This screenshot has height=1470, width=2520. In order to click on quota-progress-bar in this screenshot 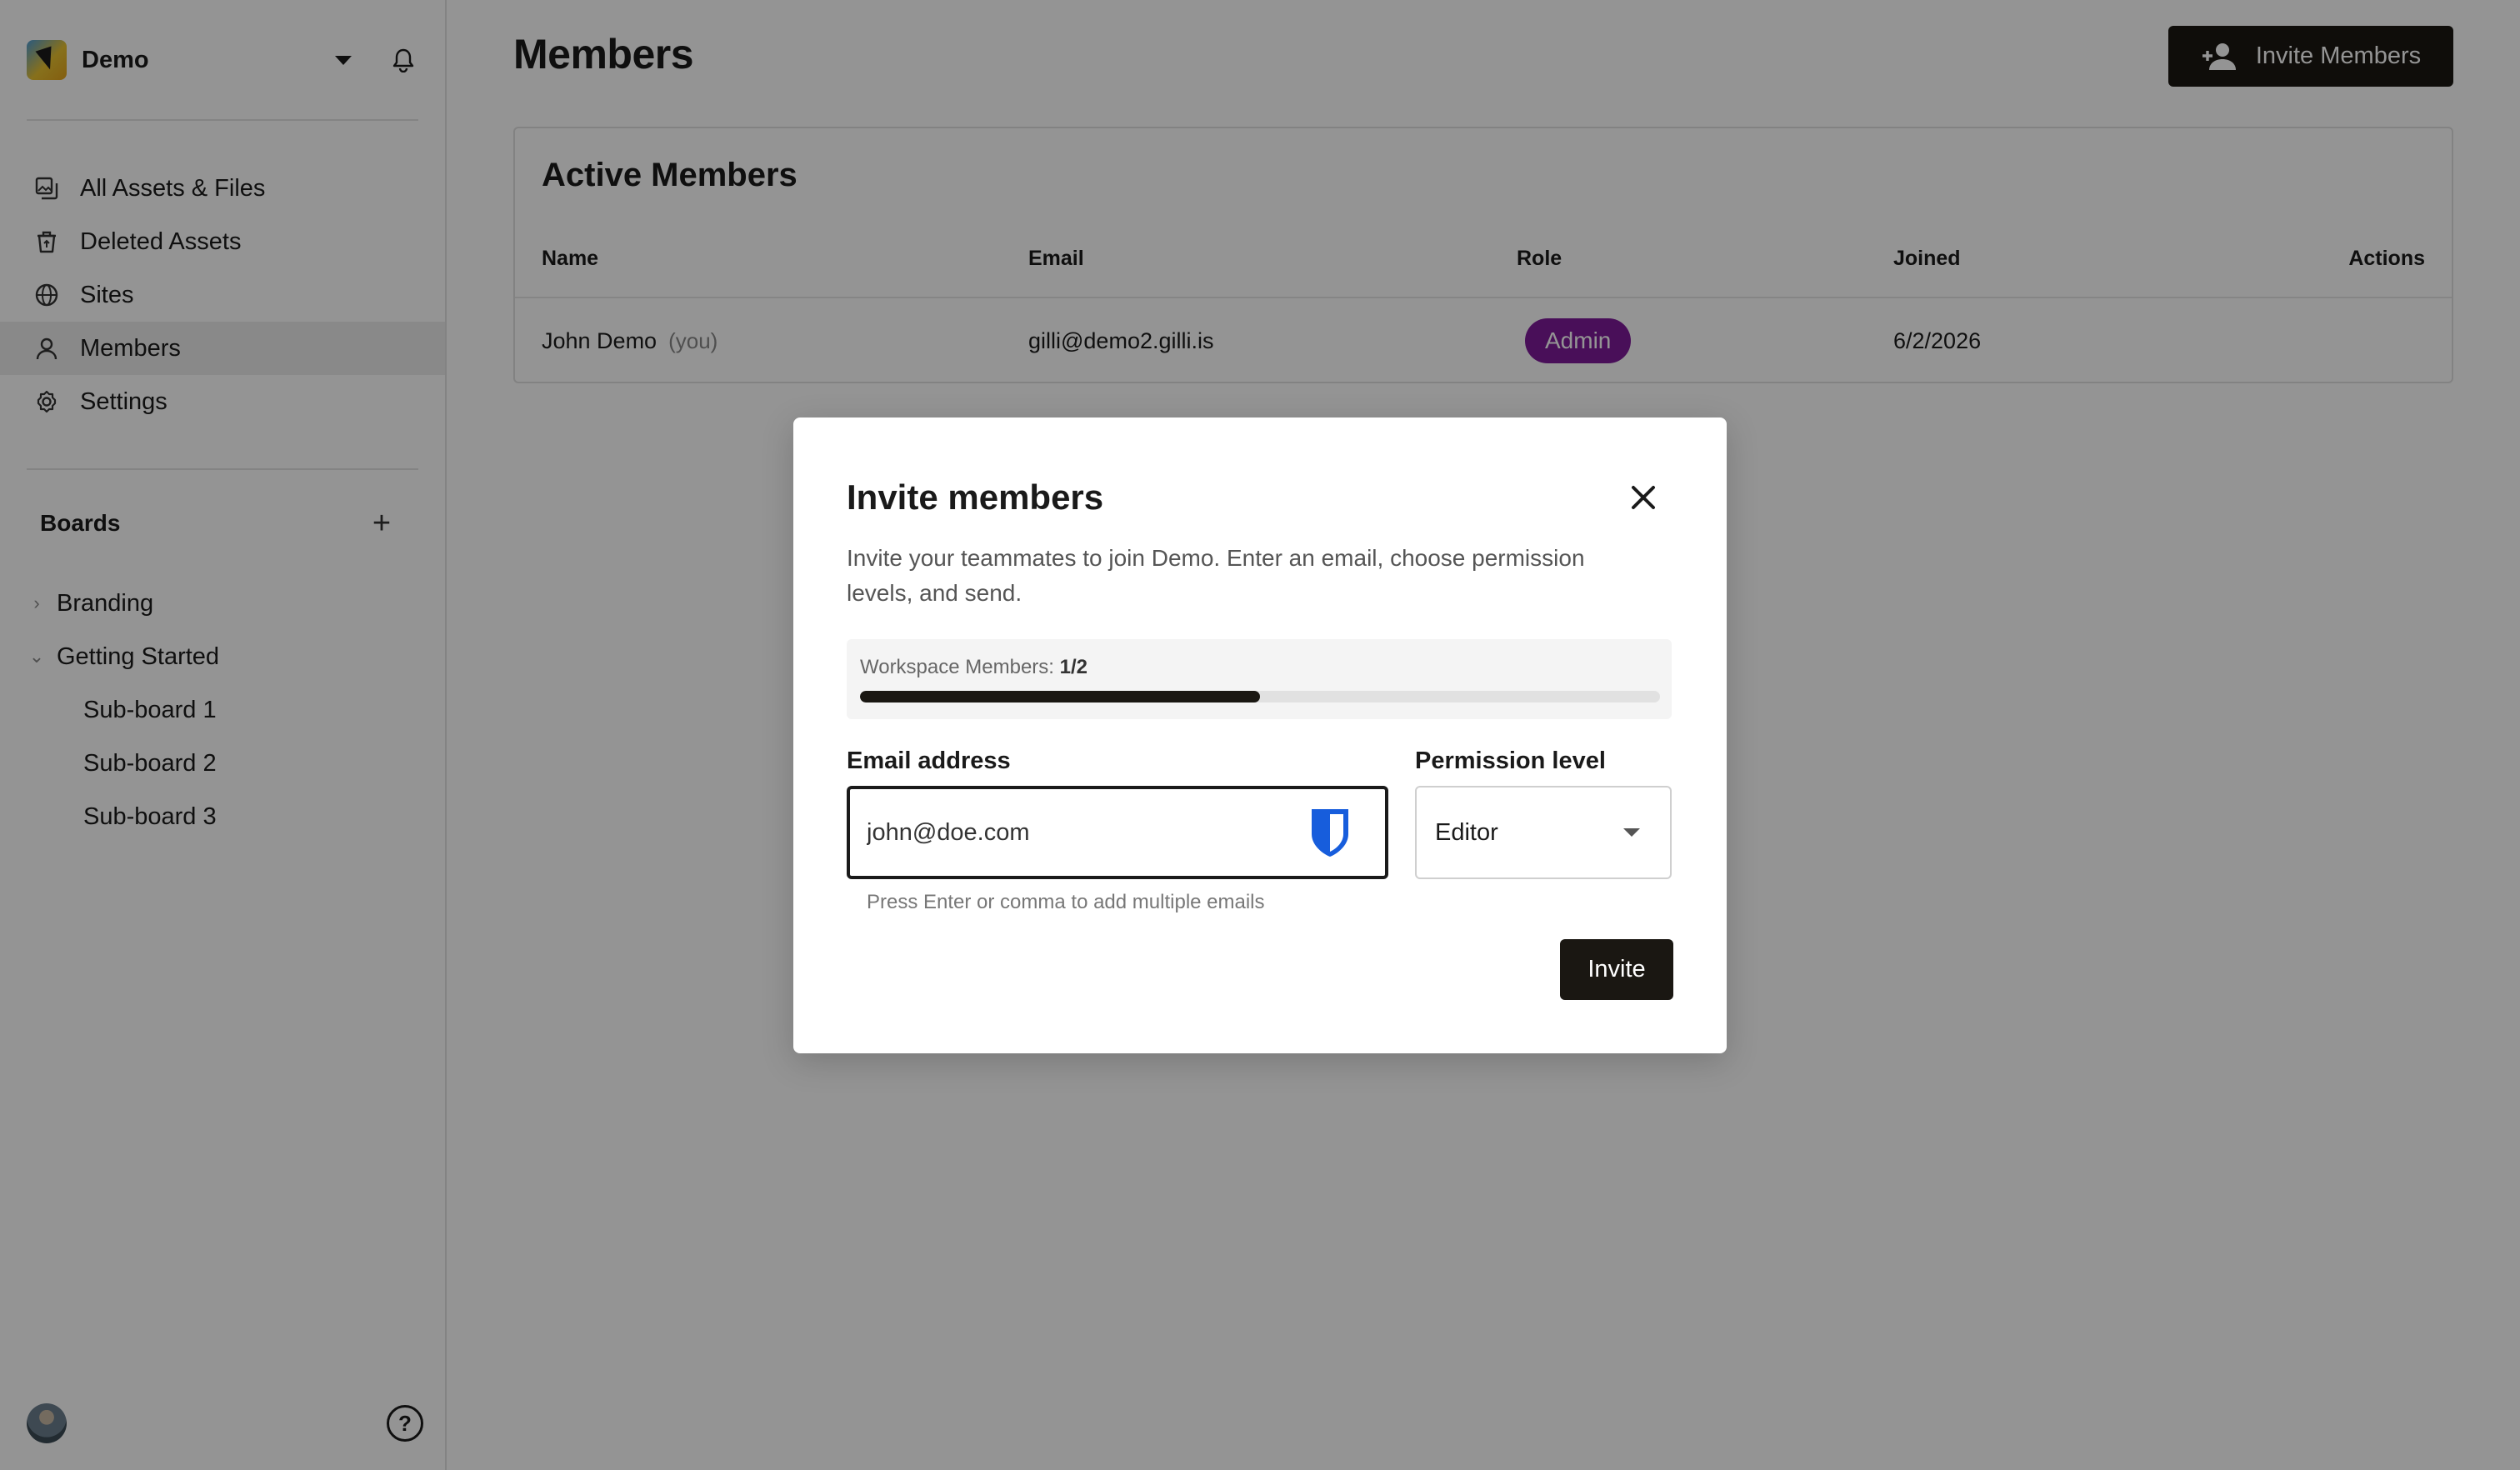, I will do `click(1260, 696)`.